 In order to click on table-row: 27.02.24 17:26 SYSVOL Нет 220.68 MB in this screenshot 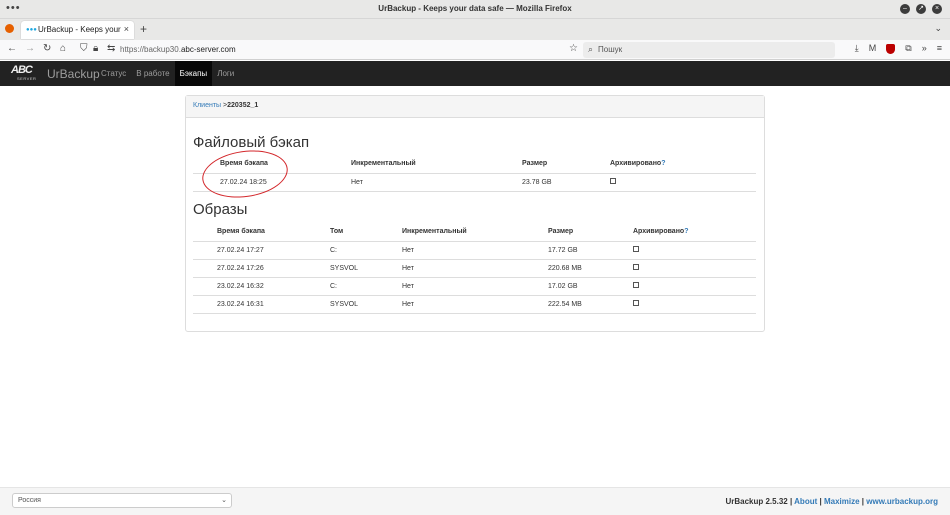, I will do `click(474, 268)`.